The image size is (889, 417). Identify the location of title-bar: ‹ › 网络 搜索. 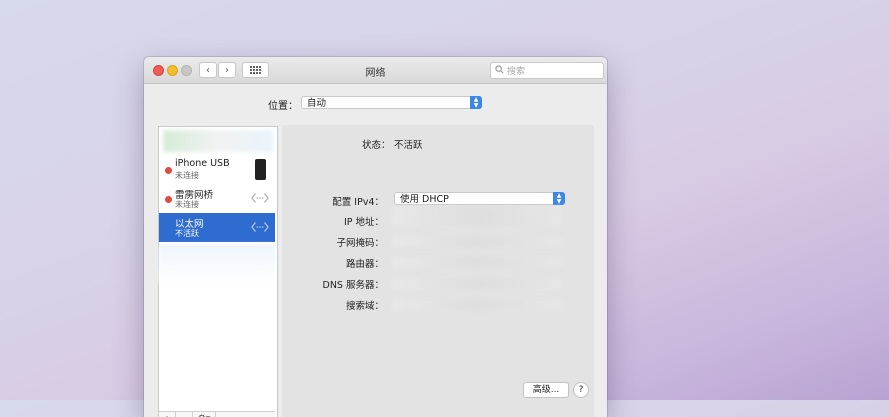
(375, 70).